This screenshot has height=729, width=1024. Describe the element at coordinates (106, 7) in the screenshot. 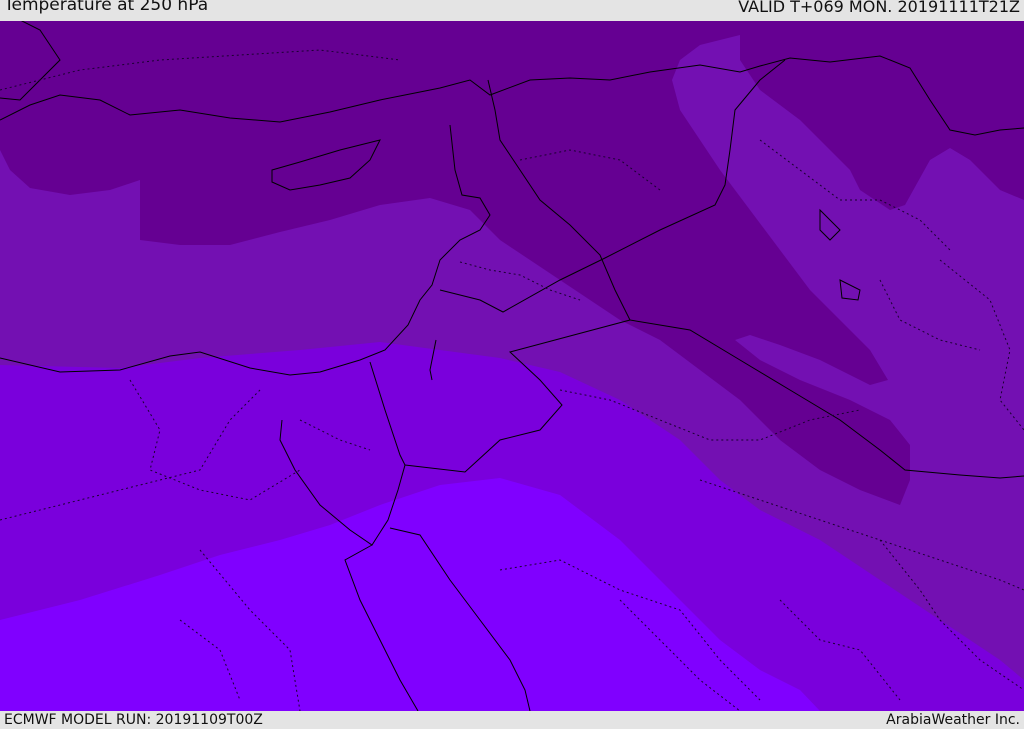

I see `map-title: Temperature at 250 hPa` at that location.